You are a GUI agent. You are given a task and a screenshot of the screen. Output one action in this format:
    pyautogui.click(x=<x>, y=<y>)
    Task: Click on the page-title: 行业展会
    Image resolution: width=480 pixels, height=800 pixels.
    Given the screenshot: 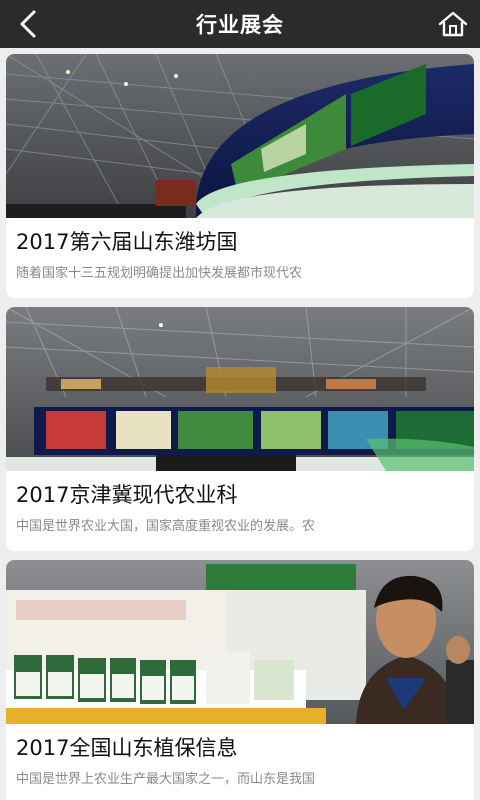 What is the action you would take?
    pyautogui.click(x=240, y=25)
    